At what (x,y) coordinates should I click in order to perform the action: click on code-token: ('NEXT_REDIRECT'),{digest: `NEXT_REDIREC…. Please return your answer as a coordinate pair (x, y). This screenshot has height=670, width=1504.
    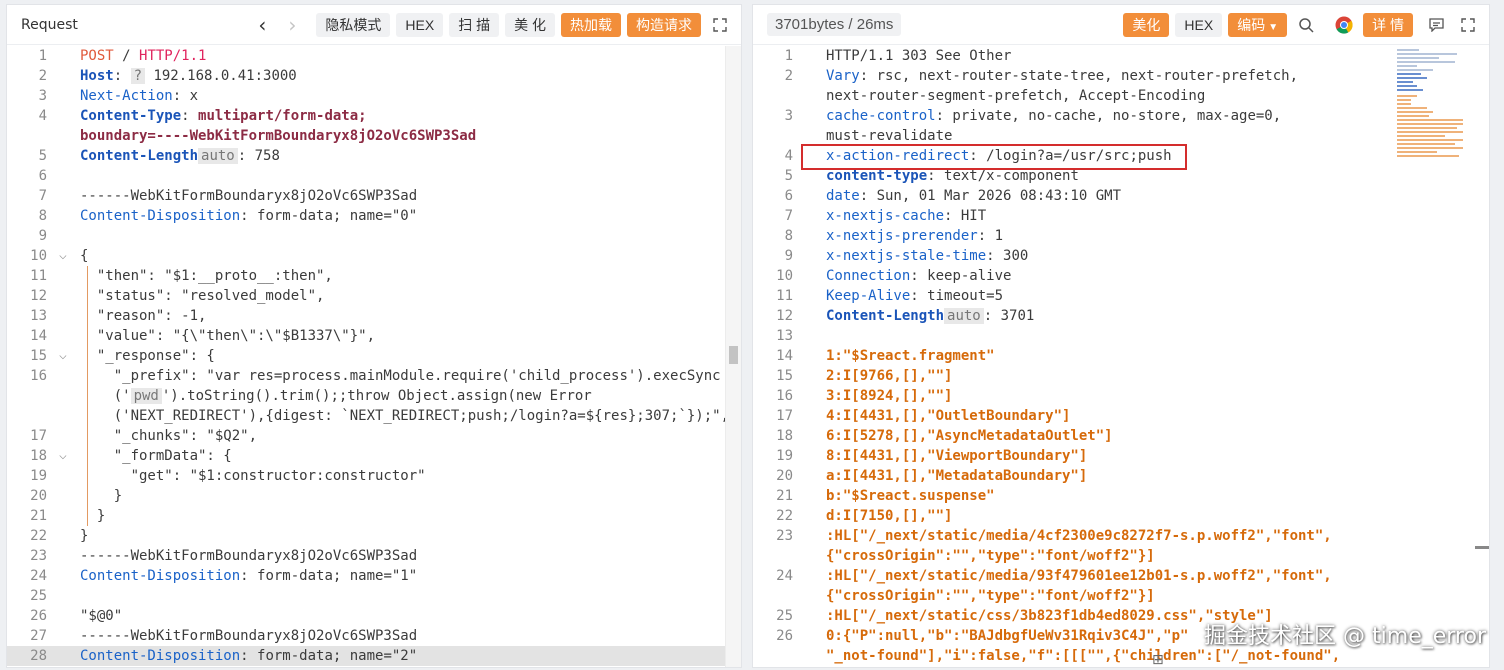
    Looking at the image, I should click on (405, 416).